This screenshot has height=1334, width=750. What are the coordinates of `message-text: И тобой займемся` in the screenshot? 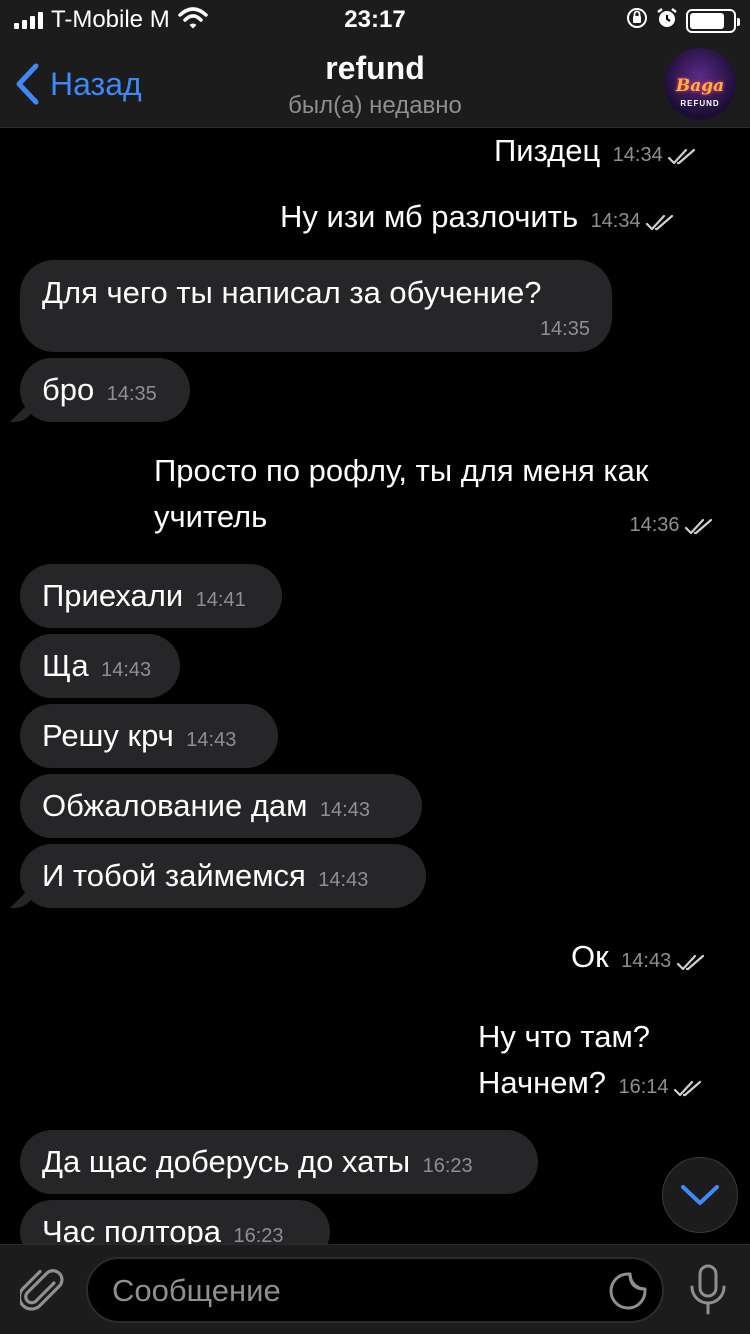 It's located at (174, 875).